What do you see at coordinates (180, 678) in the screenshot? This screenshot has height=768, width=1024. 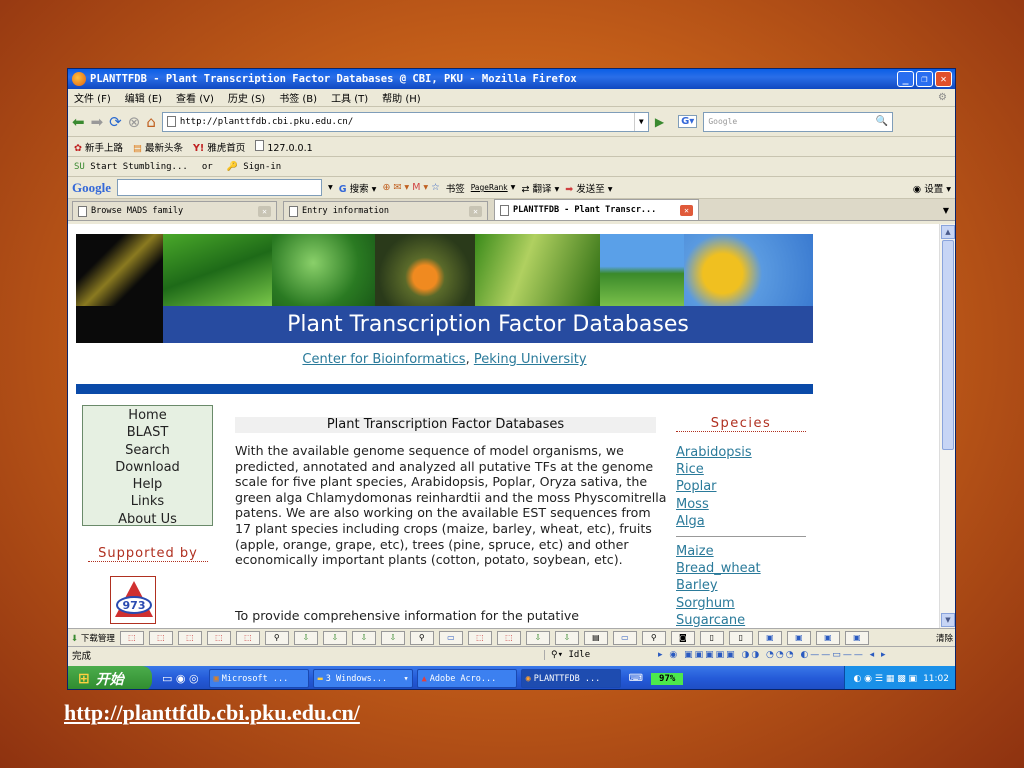 I see `quicklaunch-icons: ▭ ◉ ◎` at bounding box center [180, 678].